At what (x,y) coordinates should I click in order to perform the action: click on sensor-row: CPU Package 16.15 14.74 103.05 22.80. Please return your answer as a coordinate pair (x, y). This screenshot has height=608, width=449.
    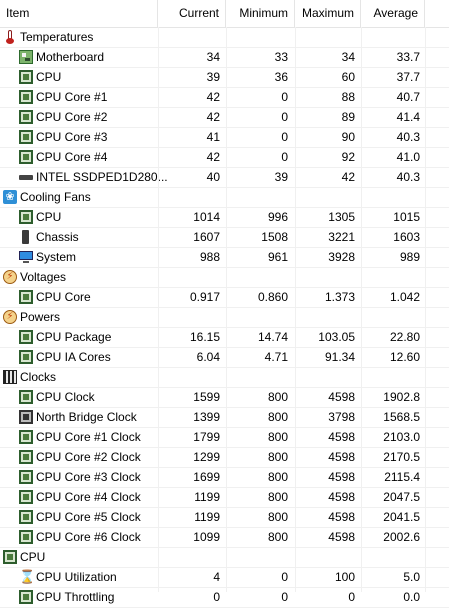
    Looking at the image, I should click on (224, 338).